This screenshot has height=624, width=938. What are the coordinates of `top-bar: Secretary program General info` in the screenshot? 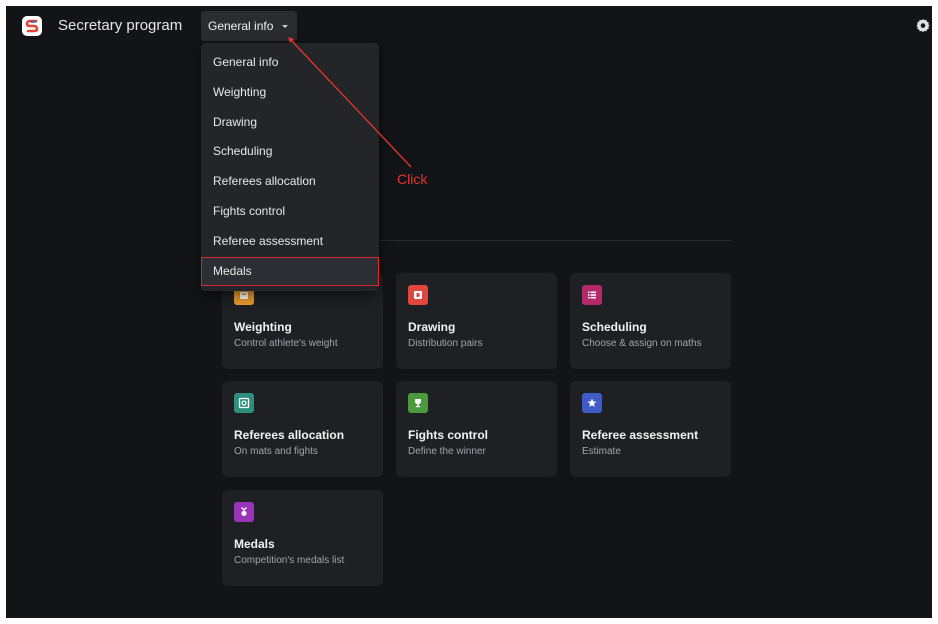 It's located at (469, 26).